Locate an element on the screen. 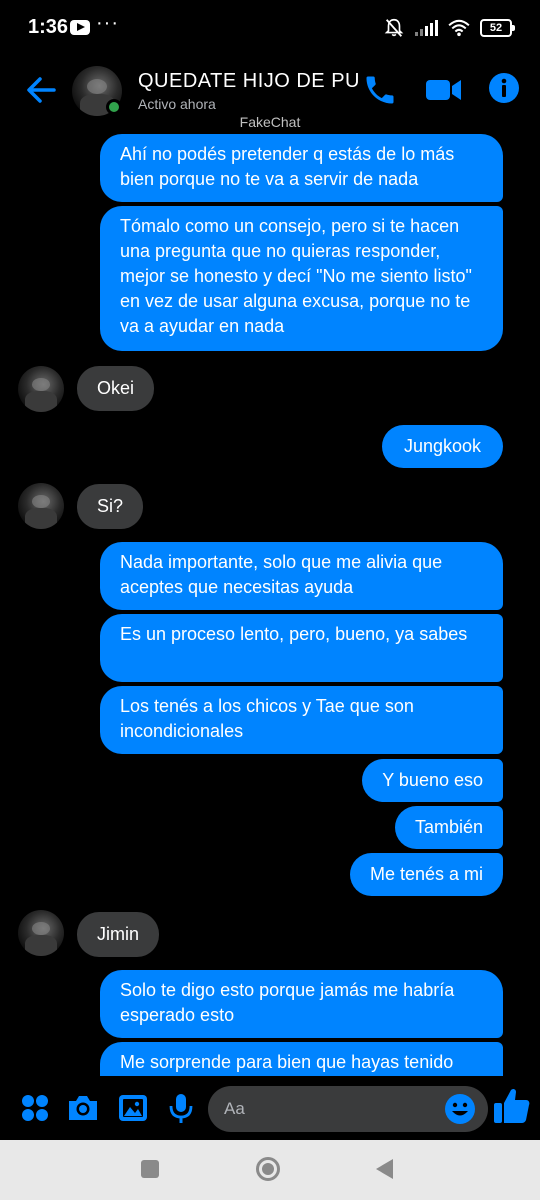  message-input: Aa is located at coordinates (348, 1109).